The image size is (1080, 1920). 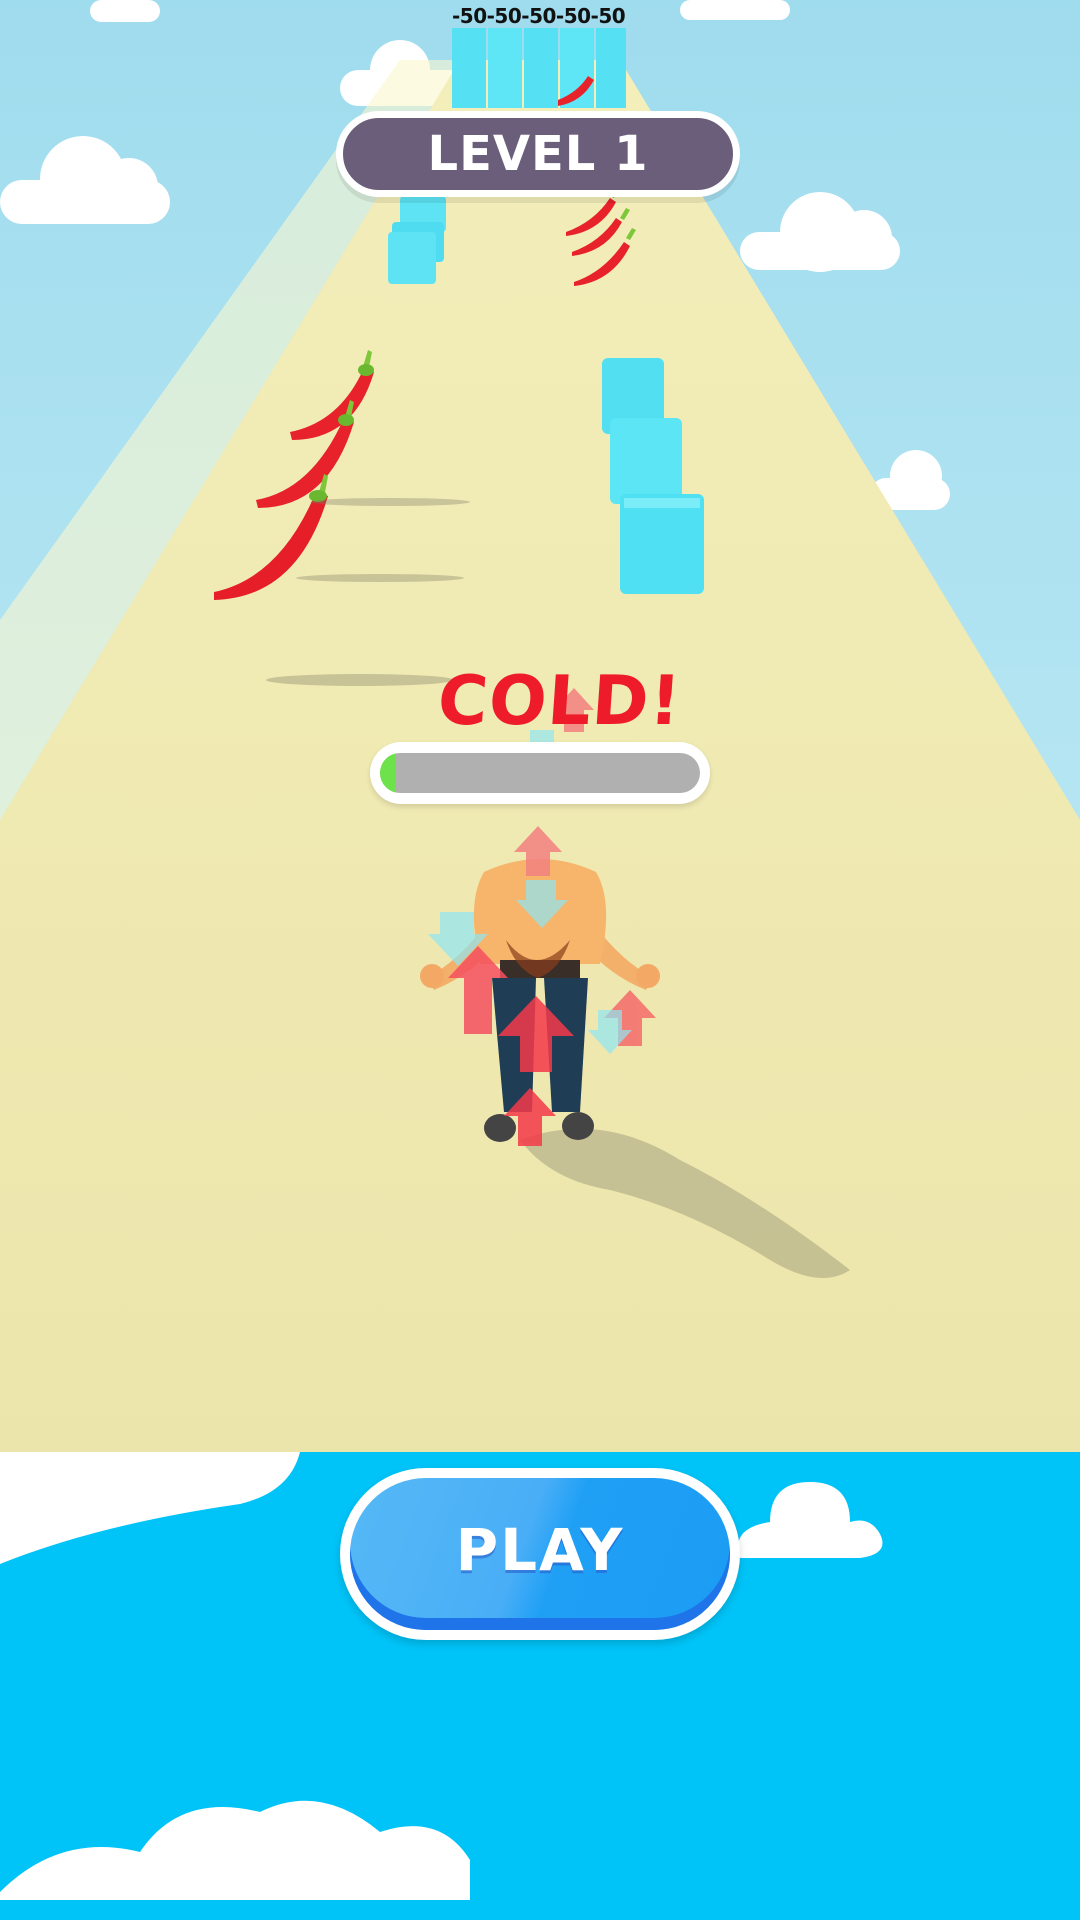 What do you see at coordinates (539, 16) in the screenshot?
I see `distance-labels: -50-50-50-50-50` at bounding box center [539, 16].